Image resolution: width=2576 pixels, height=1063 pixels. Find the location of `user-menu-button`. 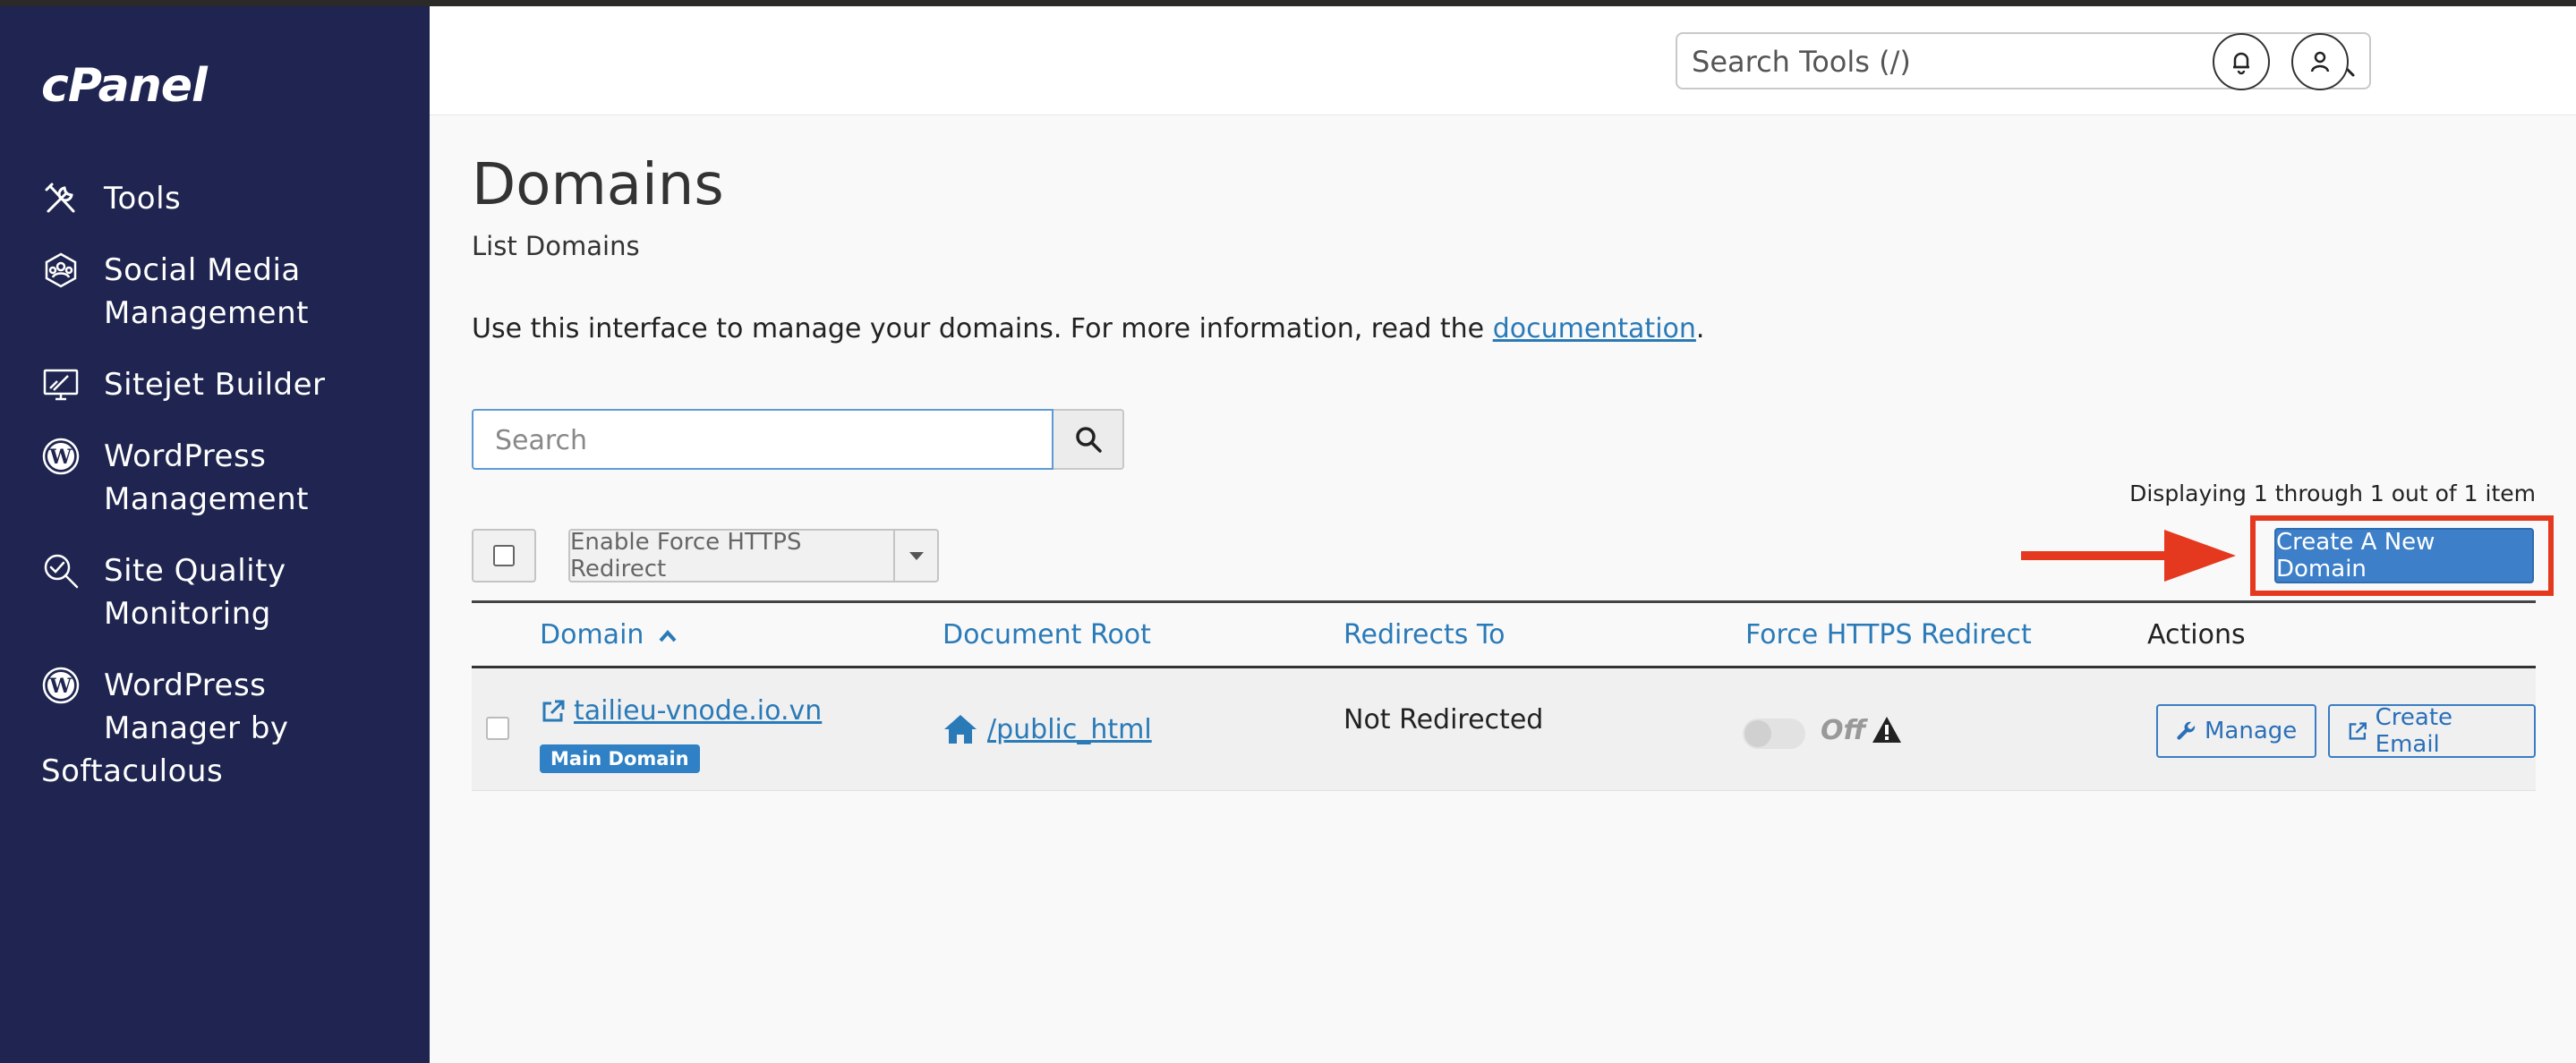

user-menu-button is located at coordinates (2320, 61).